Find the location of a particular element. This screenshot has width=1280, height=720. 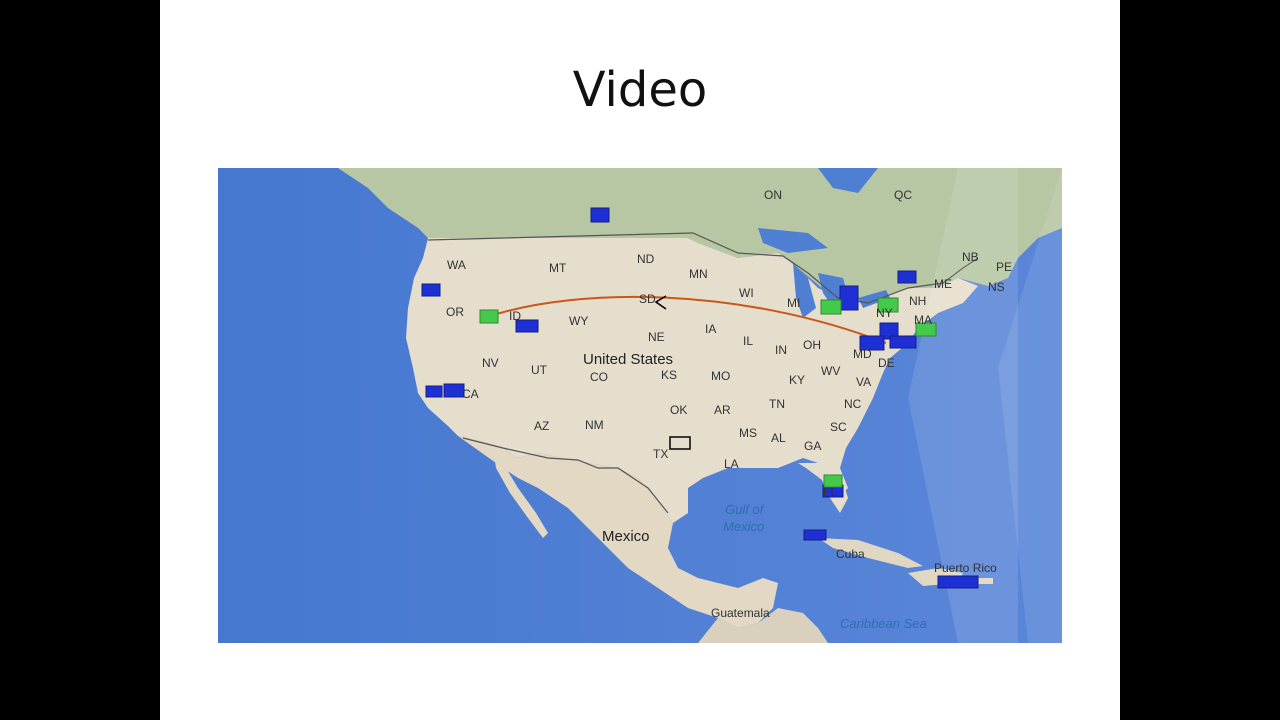

label-al: AL is located at coordinates (778, 438).